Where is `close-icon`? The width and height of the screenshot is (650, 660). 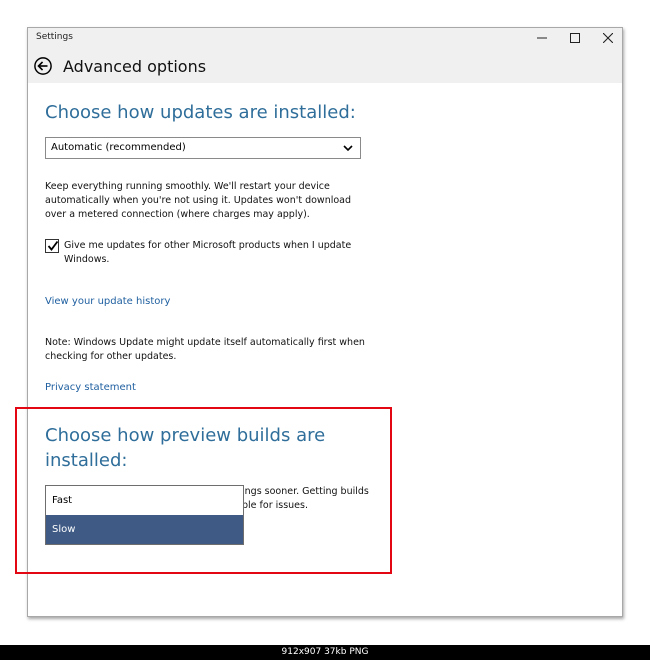 close-icon is located at coordinates (607, 38).